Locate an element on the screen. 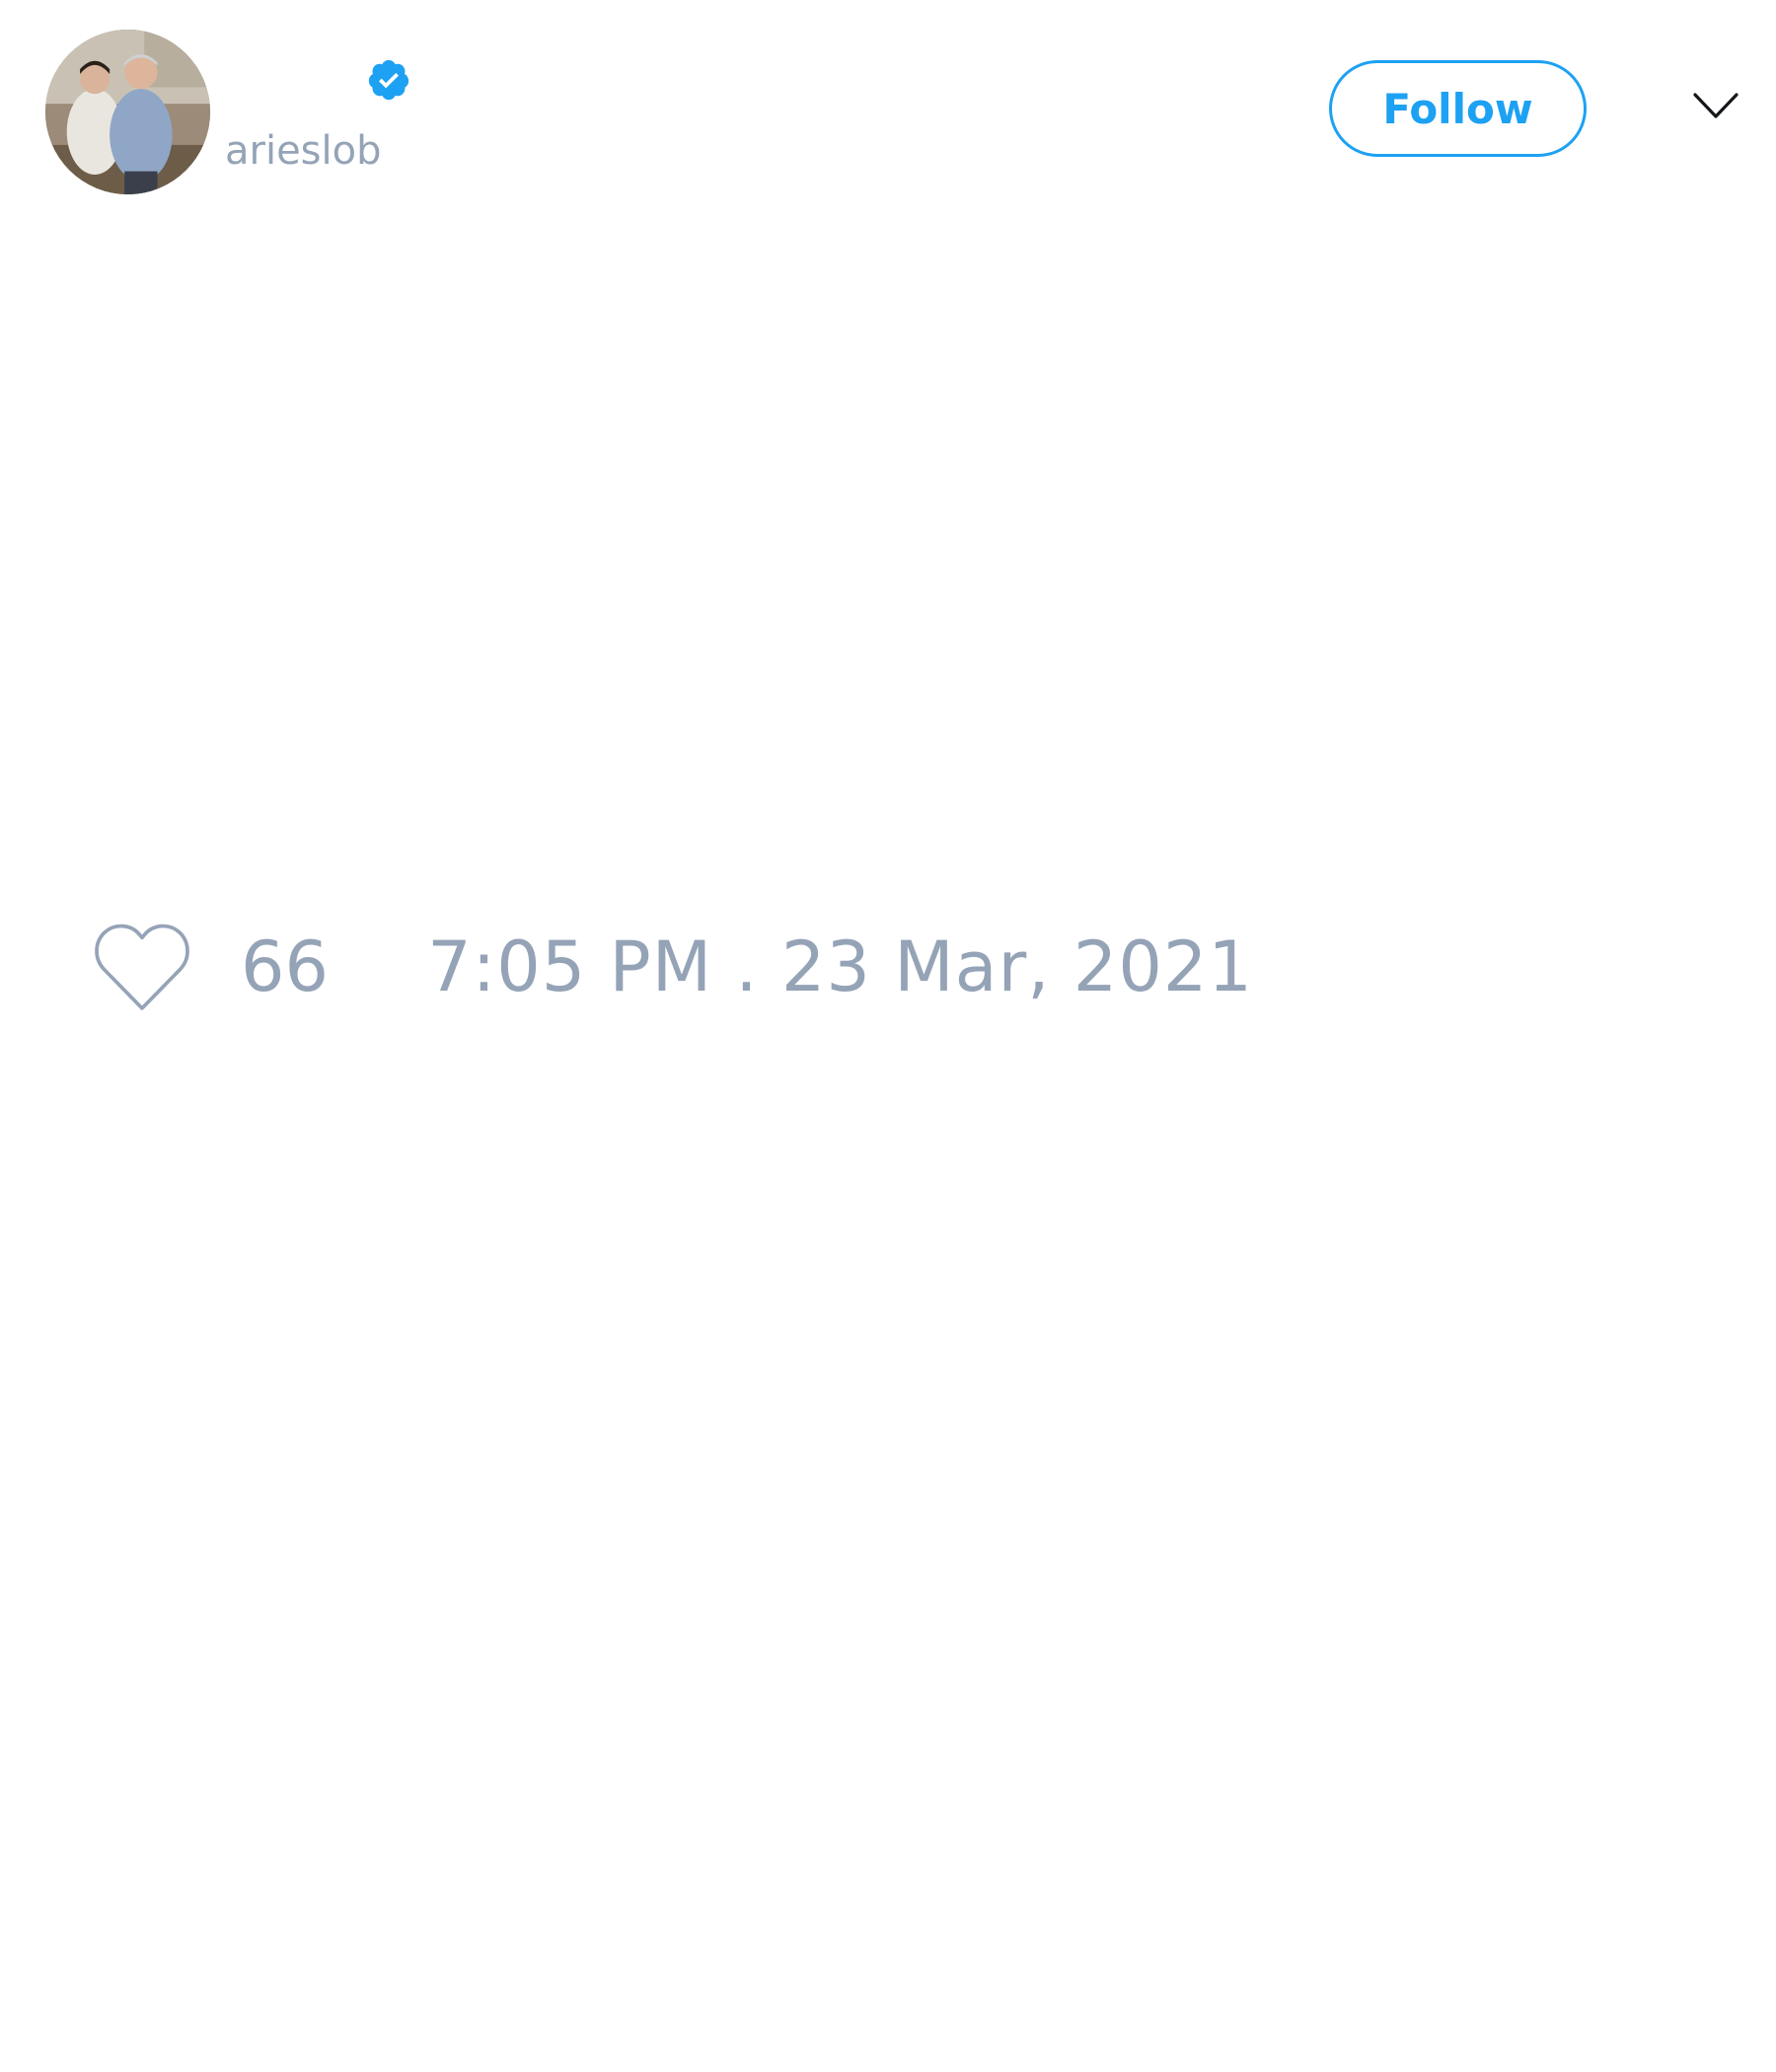 The image size is (1776, 2072). tweet-timestamp: 7:05 PM . 23 Mar, 2021 is located at coordinates (840, 967).